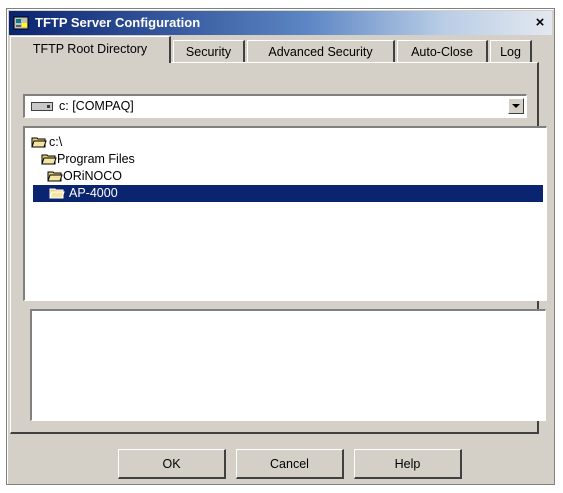 This screenshot has width=563, height=493. Describe the element at coordinates (93, 193) in the screenshot. I see `directory-label: AP-4000` at that location.